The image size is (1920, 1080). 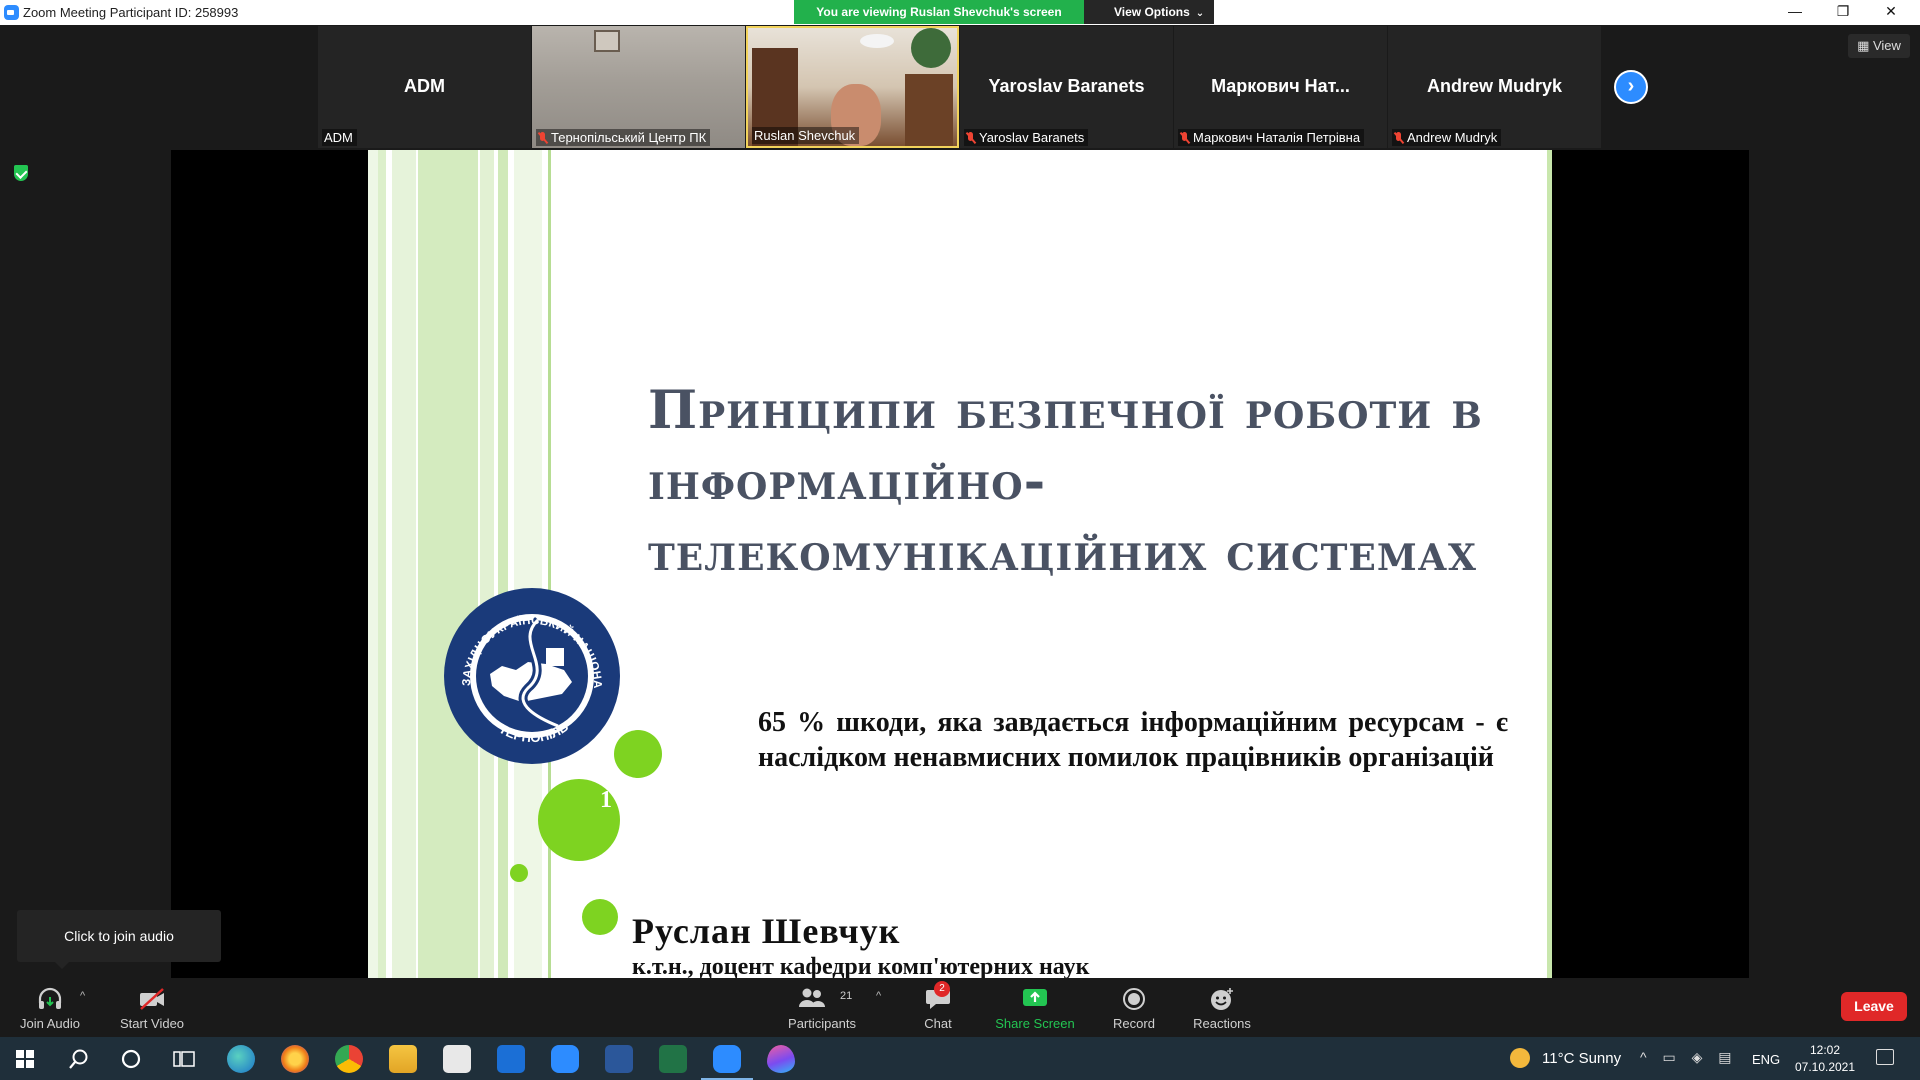 What do you see at coordinates (1066, 87) in the screenshot?
I see `participant-tile-yaroslav-baranets: Yaroslav Baranets Yaroslav Baranets` at bounding box center [1066, 87].